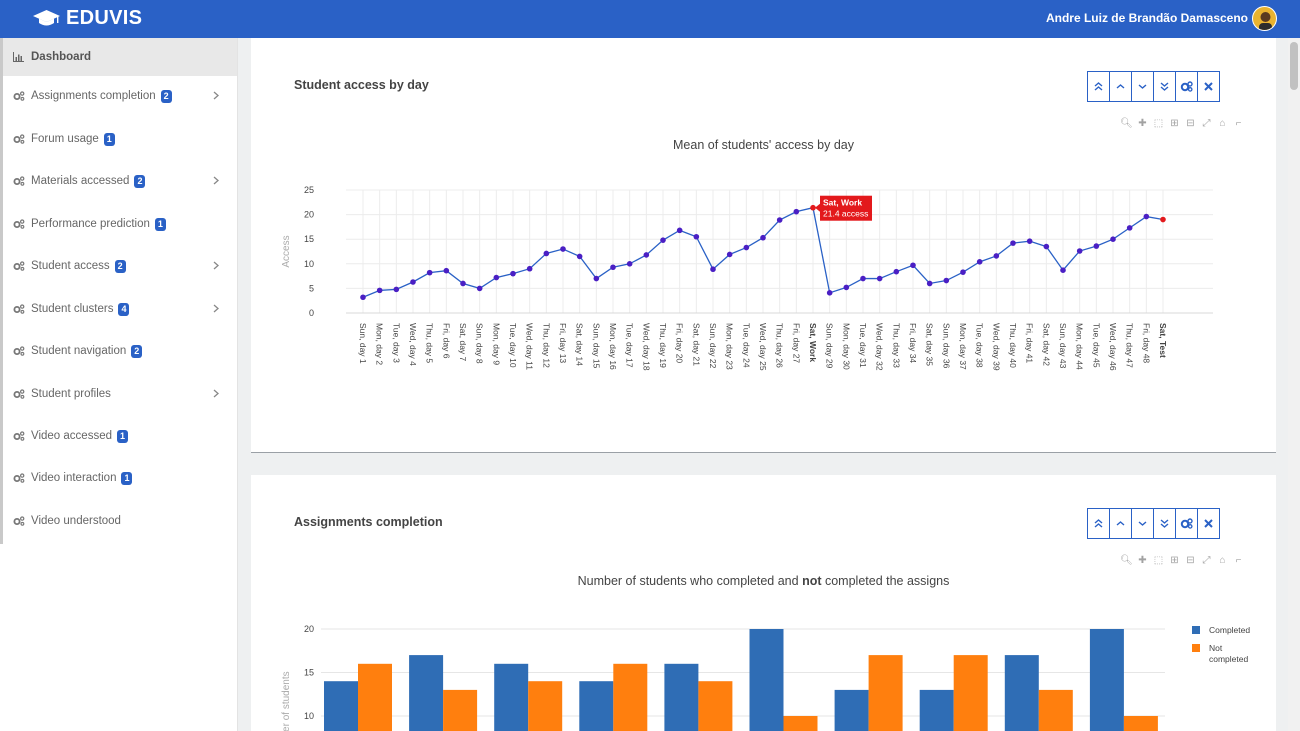 This screenshot has height=731, width=1300. What do you see at coordinates (1294, 384) in the screenshot?
I see `page-scrollbar` at bounding box center [1294, 384].